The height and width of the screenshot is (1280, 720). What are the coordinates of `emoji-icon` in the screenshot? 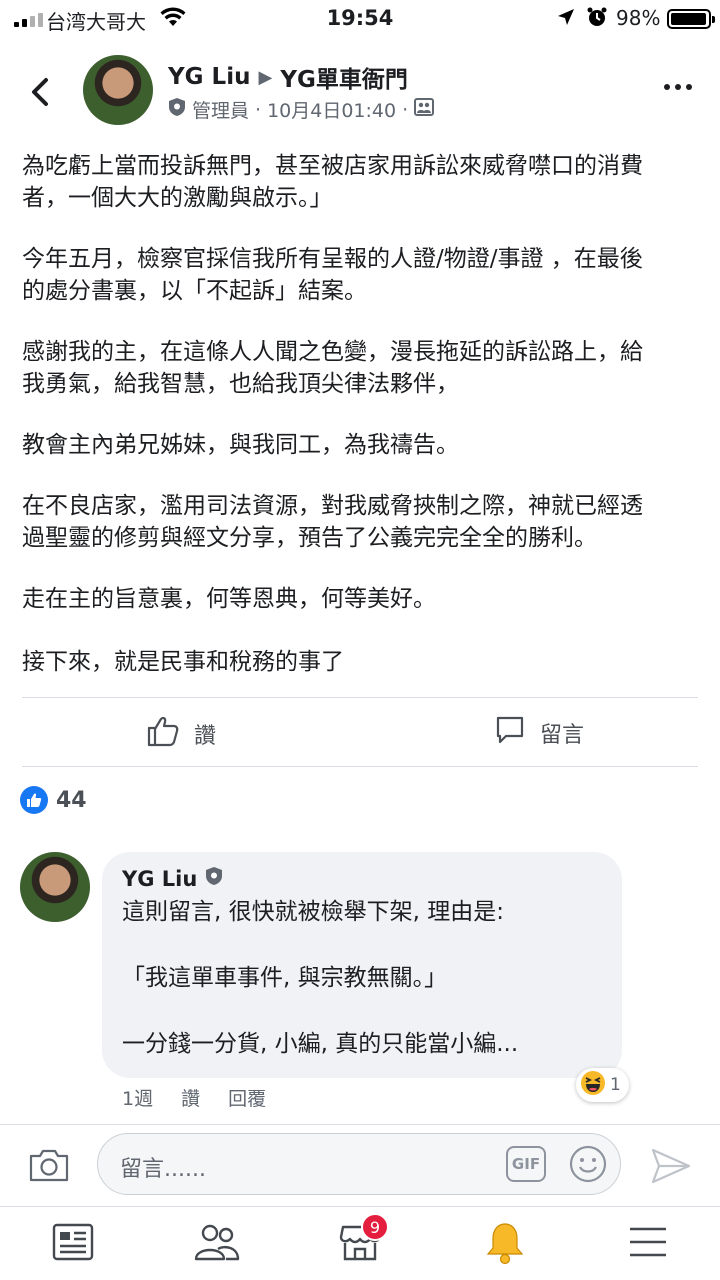 It's located at (588, 1166).